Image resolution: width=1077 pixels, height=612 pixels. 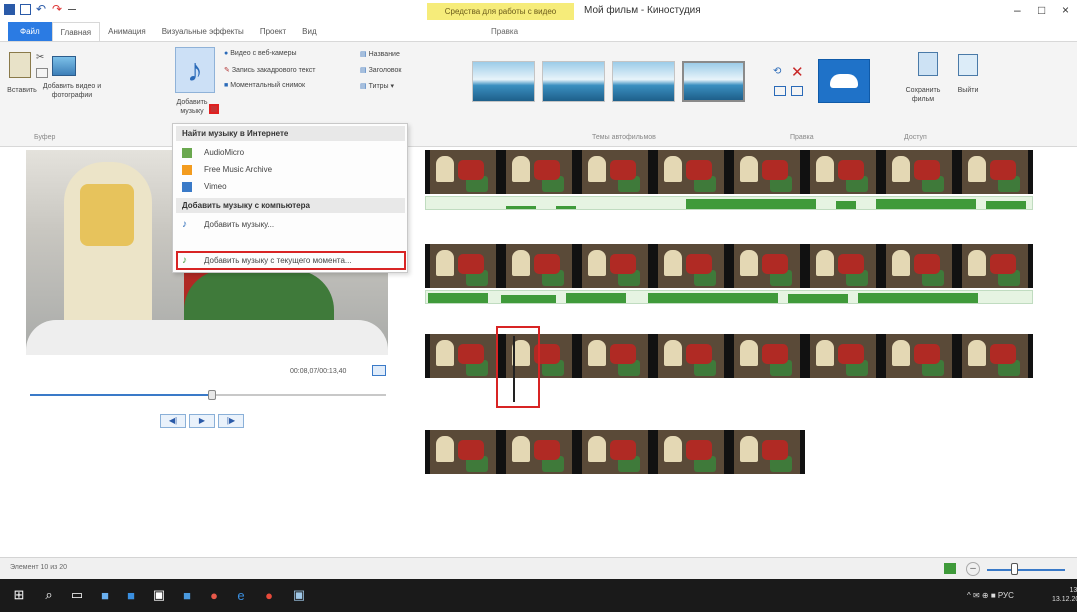 What do you see at coordinates (713, 298) in the screenshot?
I see `audio-waveform` at bounding box center [713, 298].